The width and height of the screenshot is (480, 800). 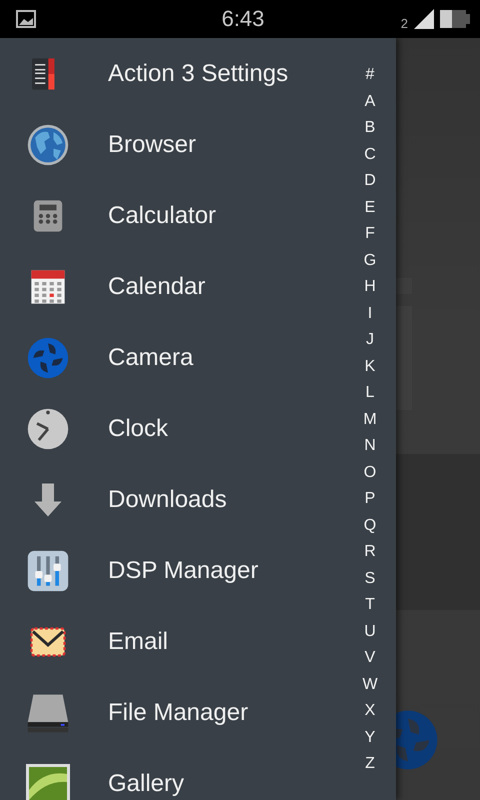 What do you see at coordinates (370, 155) in the screenshot?
I see `index-letter: C` at bounding box center [370, 155].